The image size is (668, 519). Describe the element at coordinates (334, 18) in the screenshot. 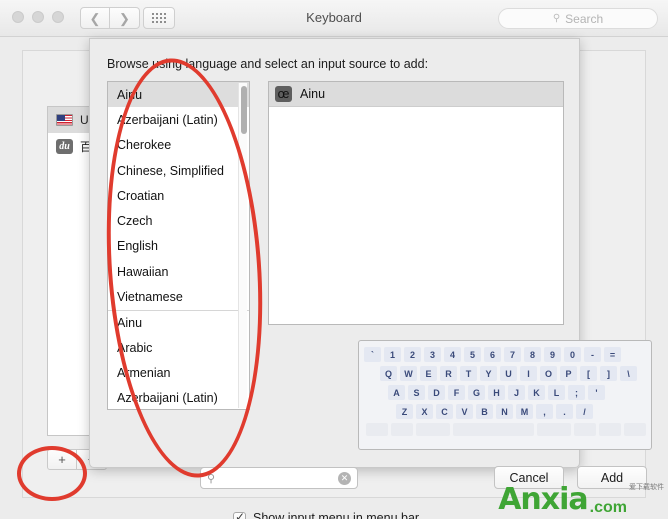

I see `window-titlebar: ❮ ❯ Keyboard ⚲ Search` at that location.